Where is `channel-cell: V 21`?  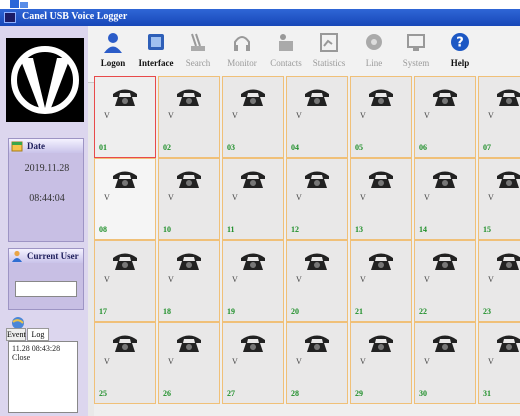
channel-cell: V 21 is located at coordinates (381, 281).